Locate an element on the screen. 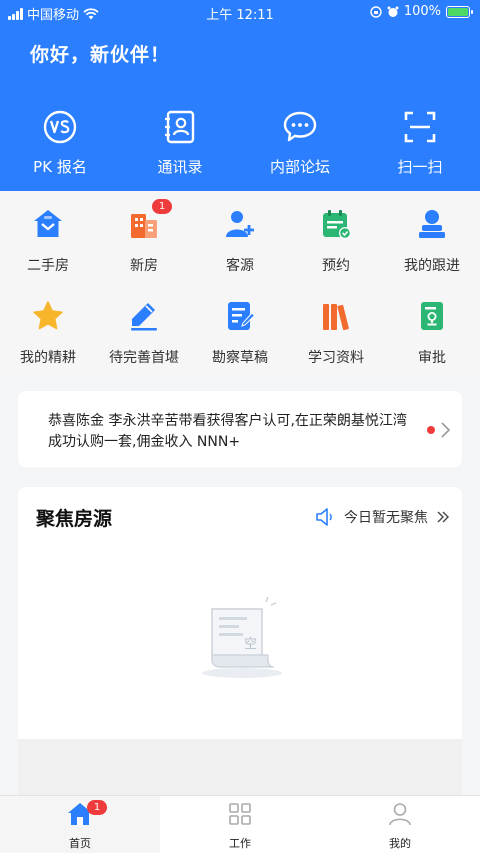 This screenshot has height=853, width=480. grid-label: 预约 is located at coordinates (336, 266).